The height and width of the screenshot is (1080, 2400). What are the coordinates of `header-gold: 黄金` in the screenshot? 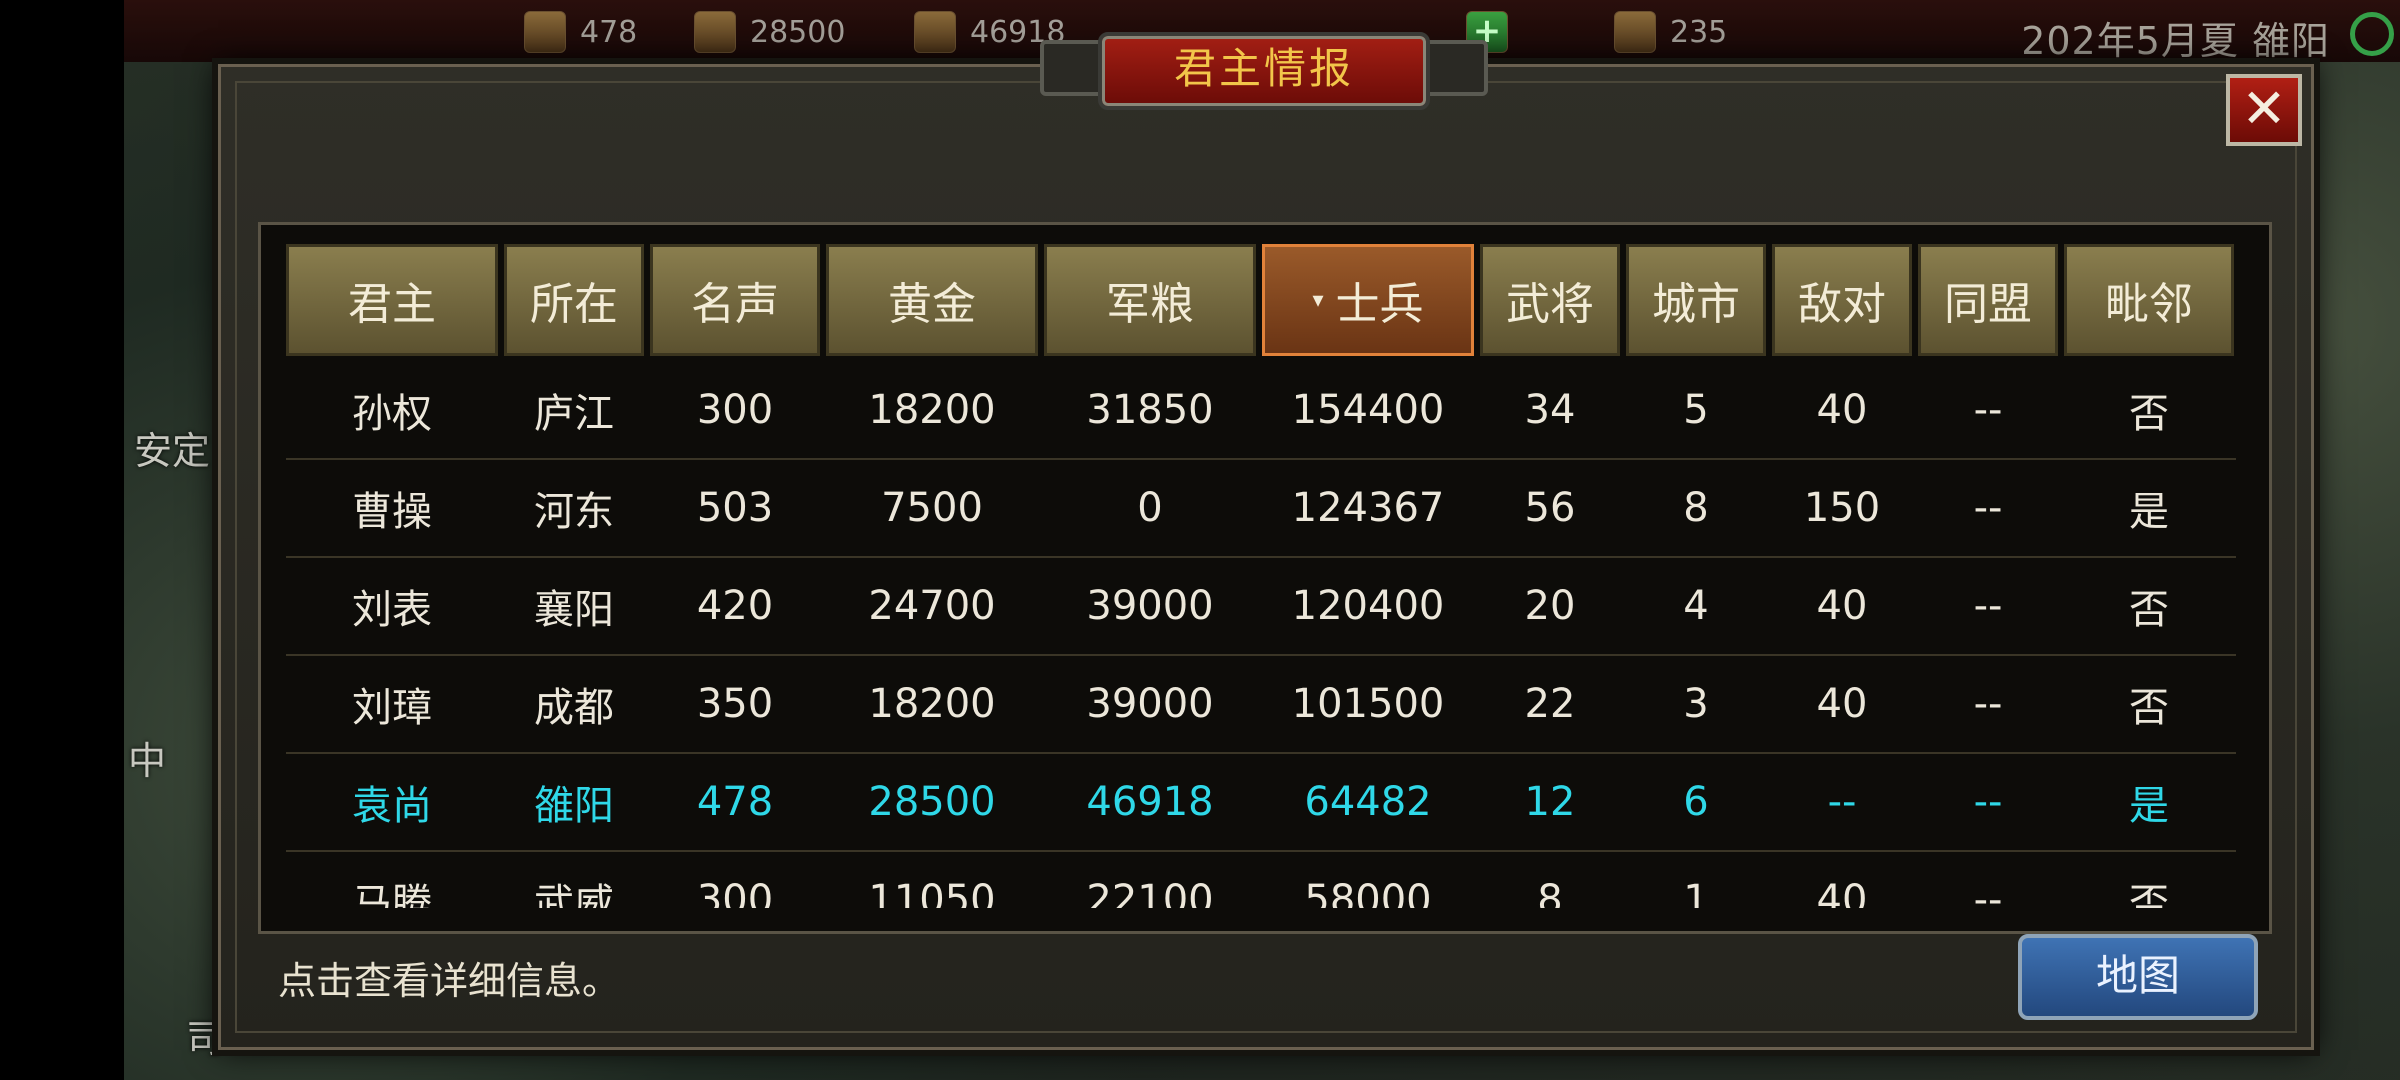 It's located at (932, 300).